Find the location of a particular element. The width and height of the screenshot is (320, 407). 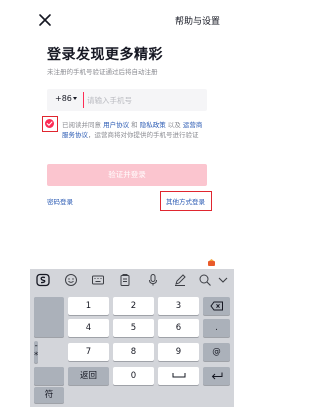

check-icon is located at coordinates (49, 123).